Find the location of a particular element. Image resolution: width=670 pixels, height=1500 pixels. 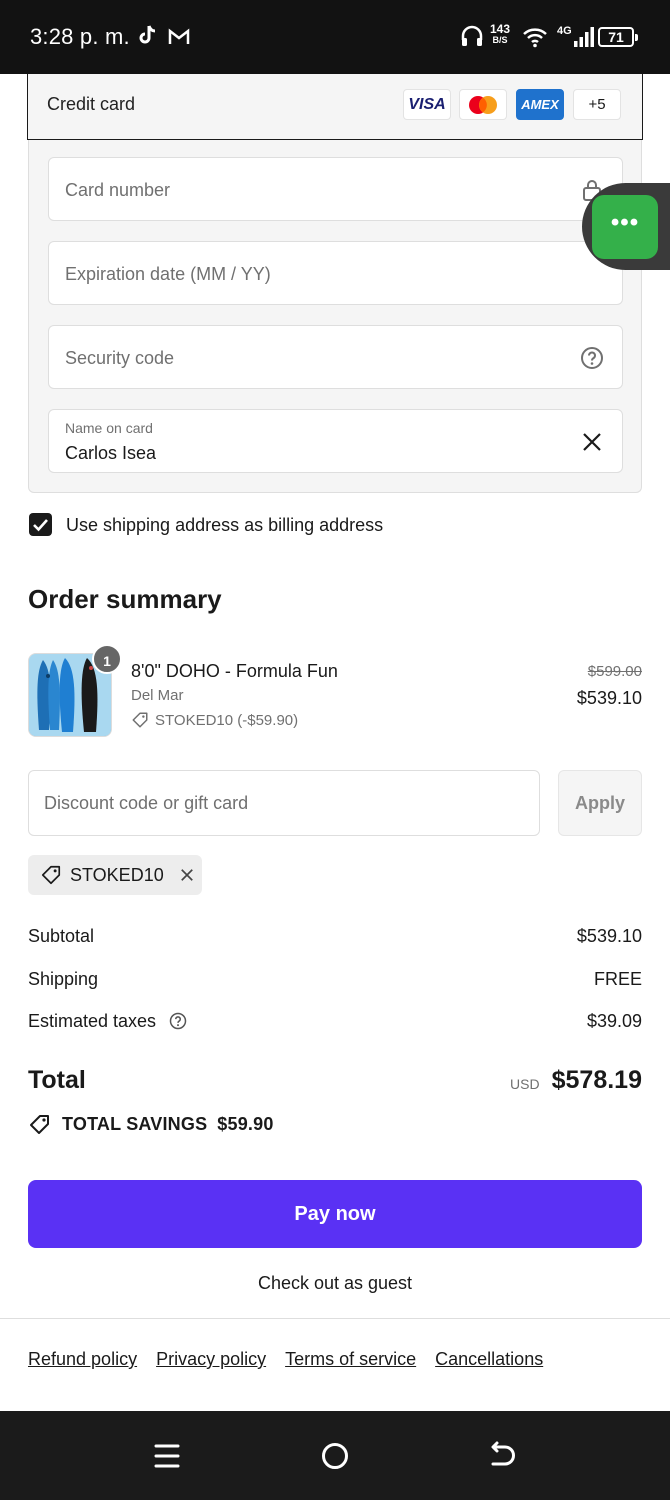

status-bar: 3:28 p. m. 143 B/S 4G 71 is located at coordinates (335, 37).